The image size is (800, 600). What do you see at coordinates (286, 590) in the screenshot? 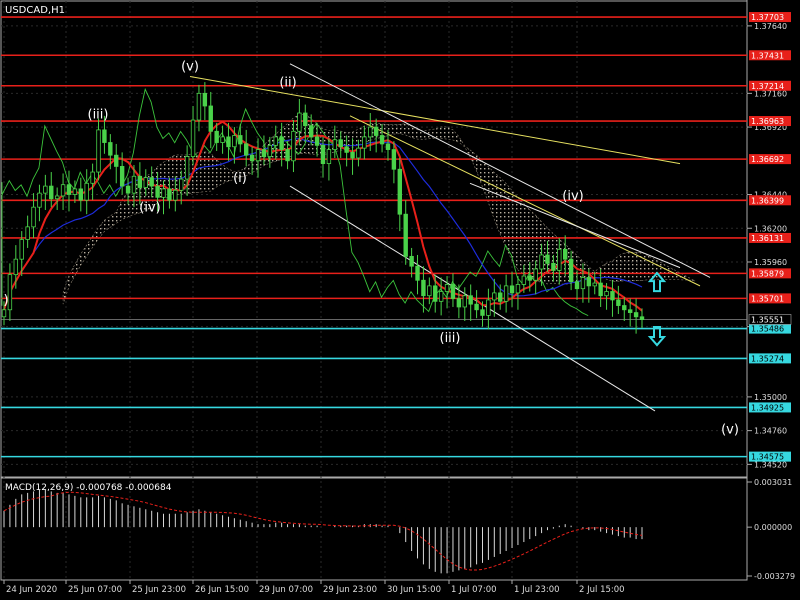
I see `time-tick-label-4: 29 Jun 07:00` at bounding box center [286, 590].